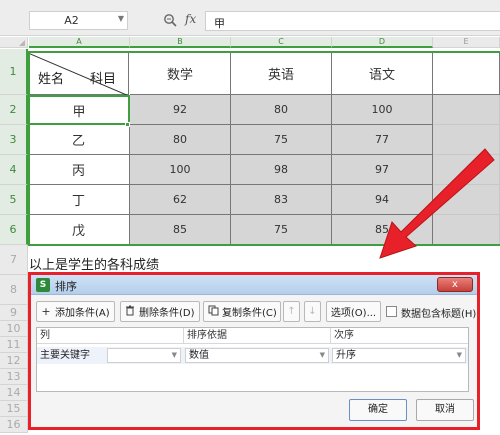 This screenshot has height=435, width=500. Describe the element at coordinates (14, 361) in the screenshot. I see `row-header-12: 12` at that location.